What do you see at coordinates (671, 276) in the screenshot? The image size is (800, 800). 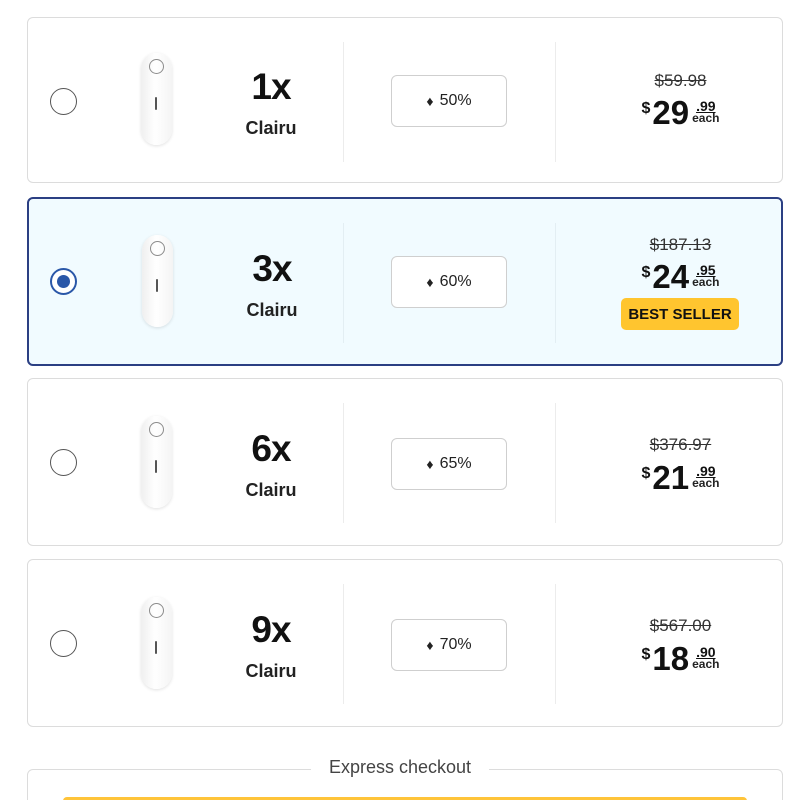 I see `price-whole: 24` at bounding box center [671, 276].